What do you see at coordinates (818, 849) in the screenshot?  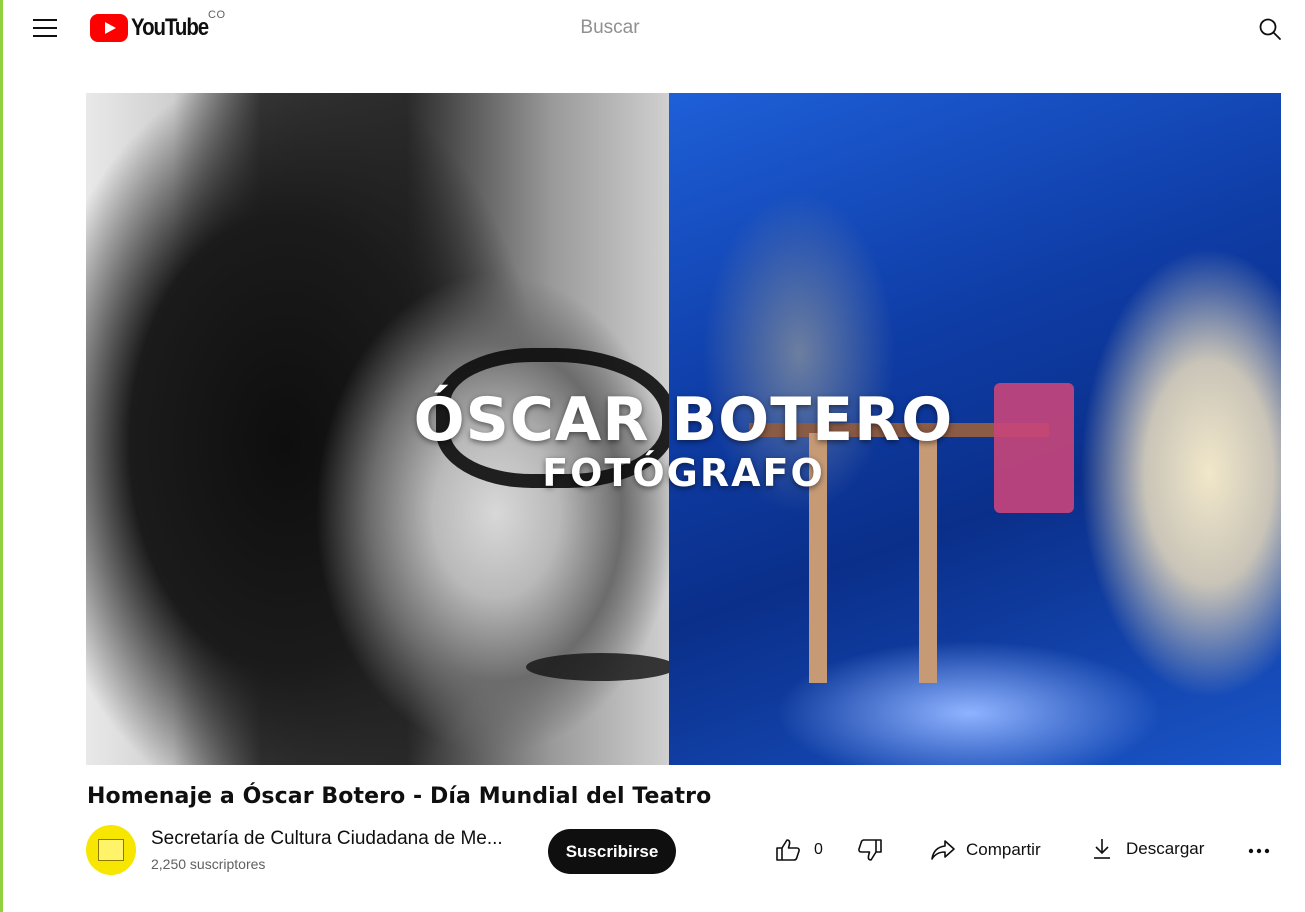 I see `like-count: 0` at bounding box center [818, 849].